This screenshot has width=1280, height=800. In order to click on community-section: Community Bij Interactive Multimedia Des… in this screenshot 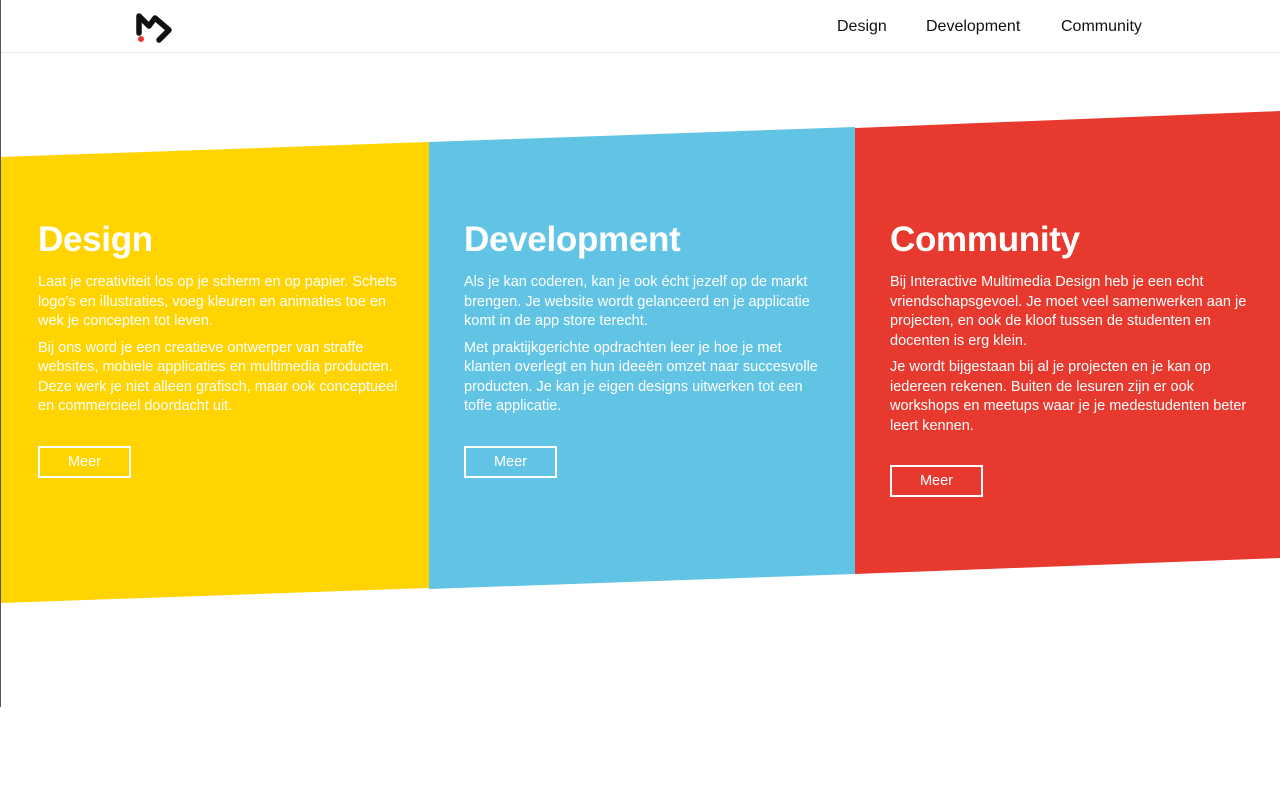, I will do `click(1070, 358)`.